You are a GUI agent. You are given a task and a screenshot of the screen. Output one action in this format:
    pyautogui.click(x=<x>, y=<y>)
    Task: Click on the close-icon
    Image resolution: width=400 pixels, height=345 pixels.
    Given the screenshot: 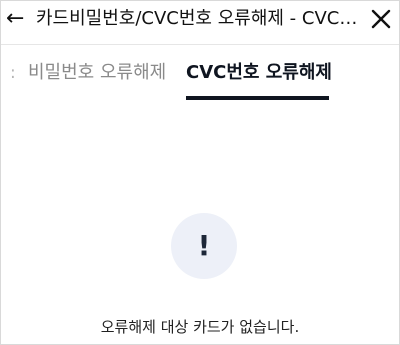 What is the action you would take?
    pyautogui.click(x=381, y=19)
    